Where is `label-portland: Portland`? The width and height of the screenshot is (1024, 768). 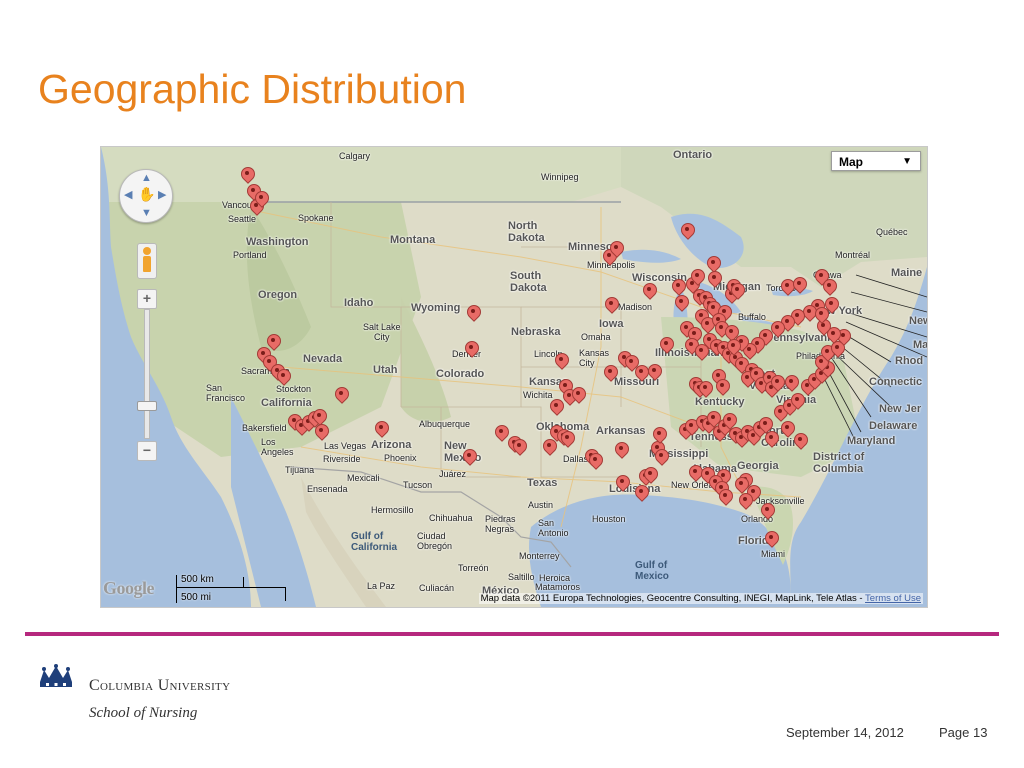 label-portland: Portland is located at coordinates (250, 255).